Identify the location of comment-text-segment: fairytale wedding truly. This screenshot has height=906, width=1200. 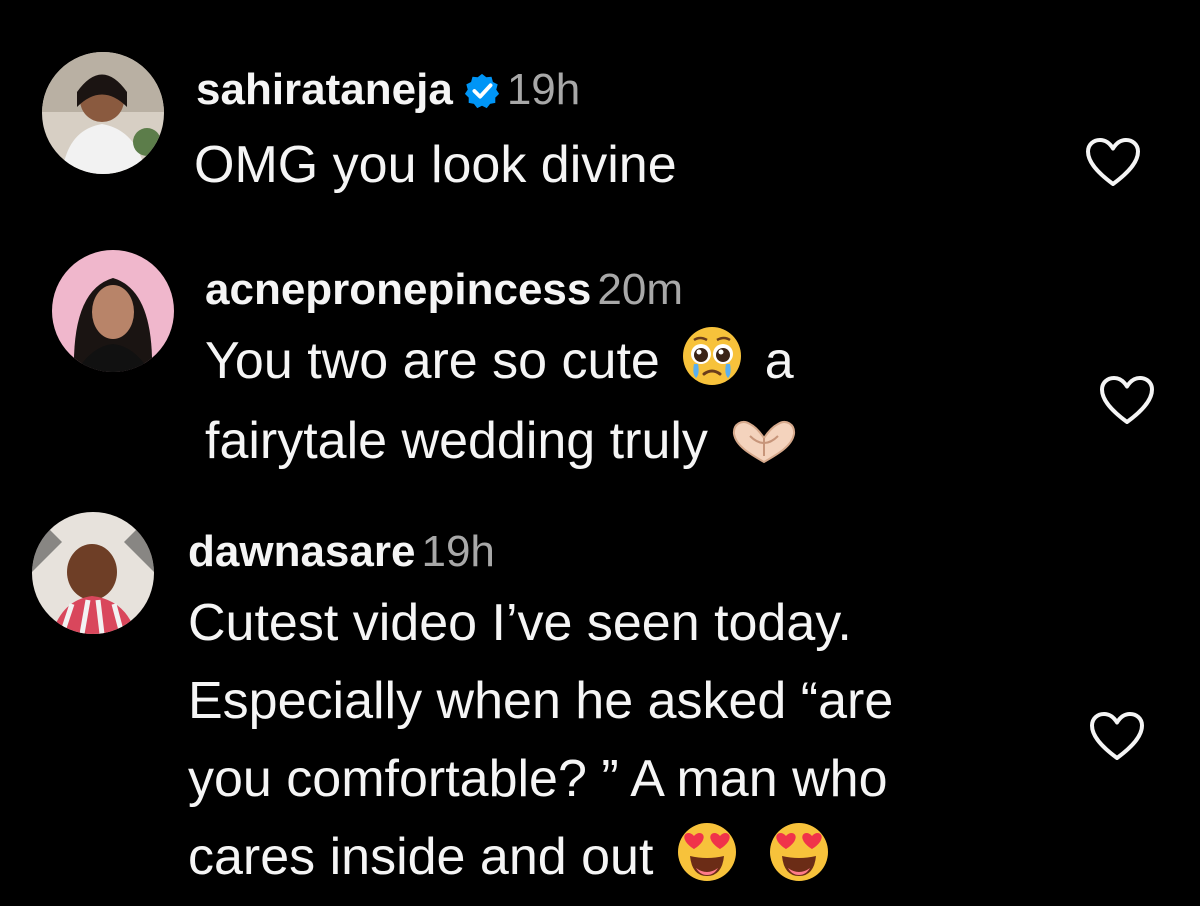
(456, 441).